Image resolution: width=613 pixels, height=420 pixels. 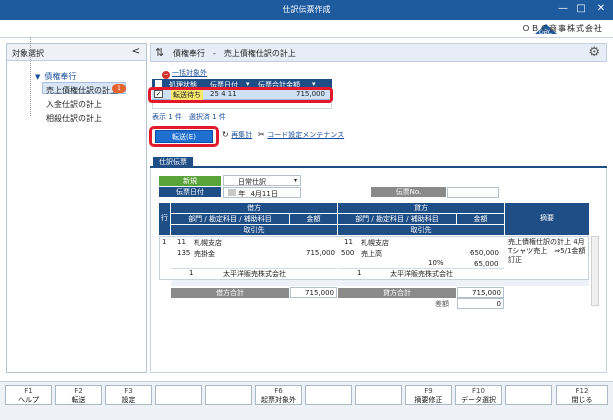 I want to click on row-no-header: 行, so click(x=164, y=219).